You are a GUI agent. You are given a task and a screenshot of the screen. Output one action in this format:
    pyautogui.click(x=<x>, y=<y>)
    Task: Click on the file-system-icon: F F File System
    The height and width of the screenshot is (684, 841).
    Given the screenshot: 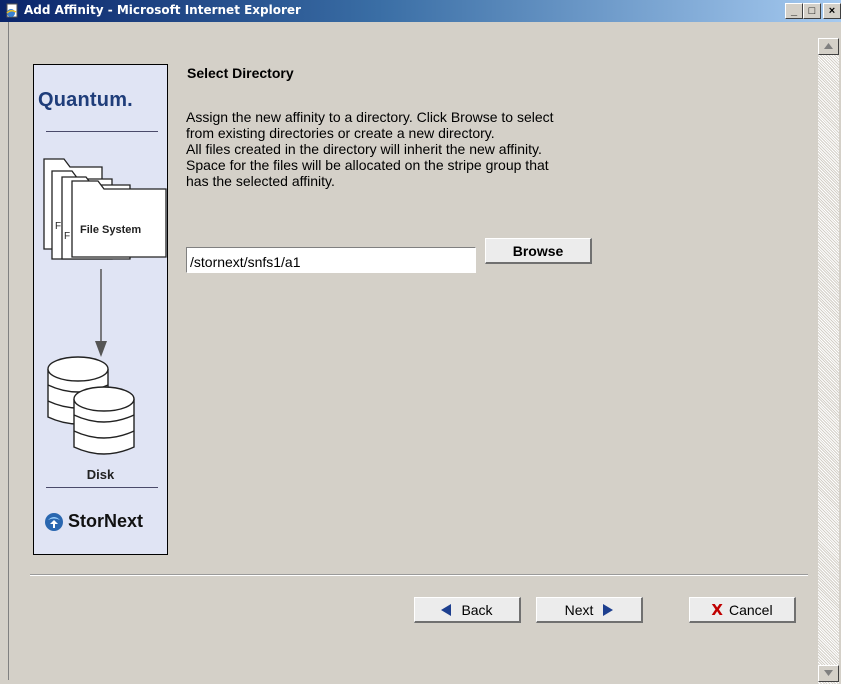 What is the action you would take?
    pyautogui.click(x=105, y=209)
    